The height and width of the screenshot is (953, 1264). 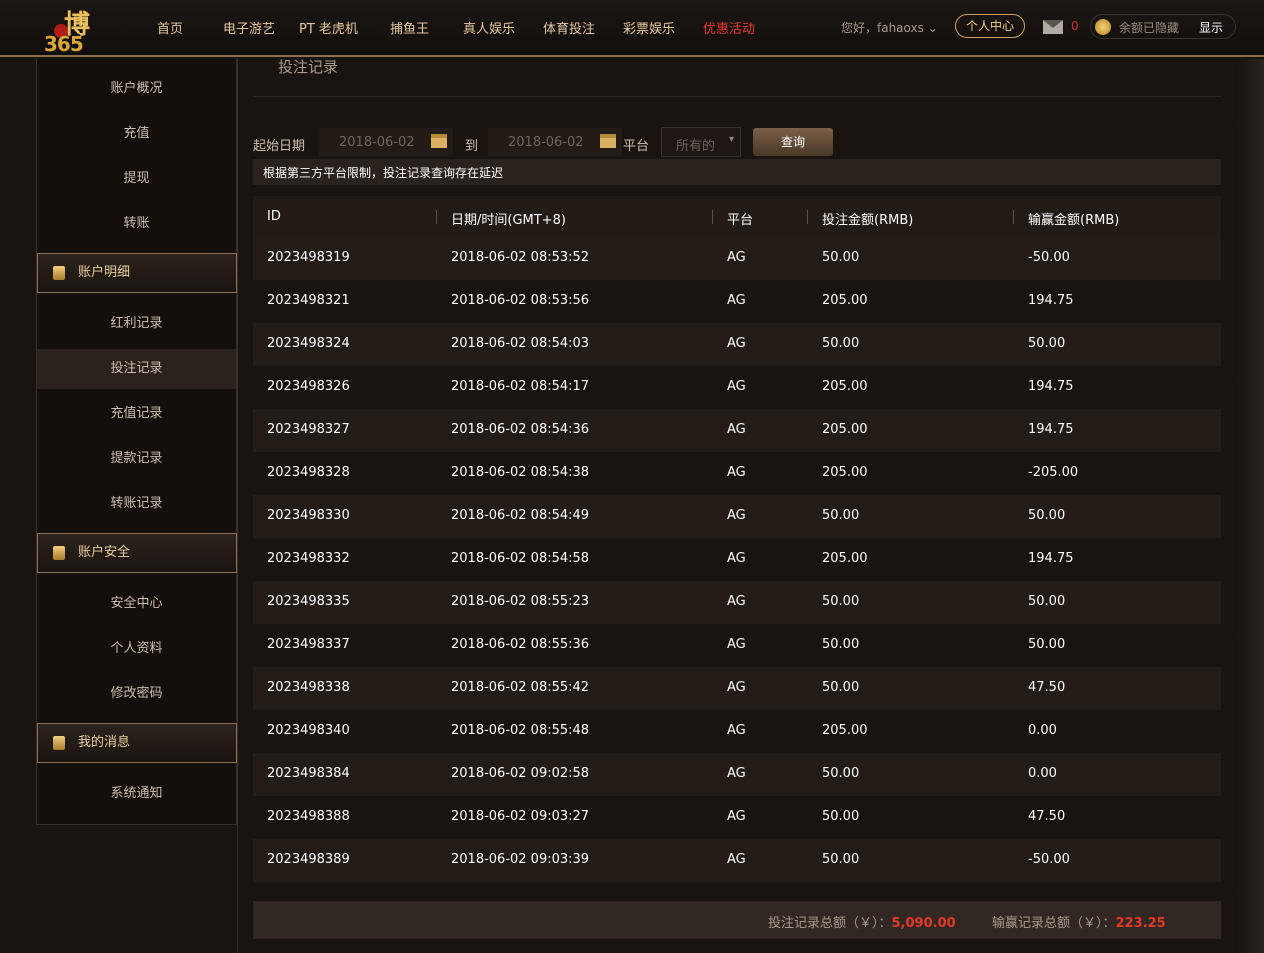 I want to click on mail-count: 0, so click(x=1075, y=26).